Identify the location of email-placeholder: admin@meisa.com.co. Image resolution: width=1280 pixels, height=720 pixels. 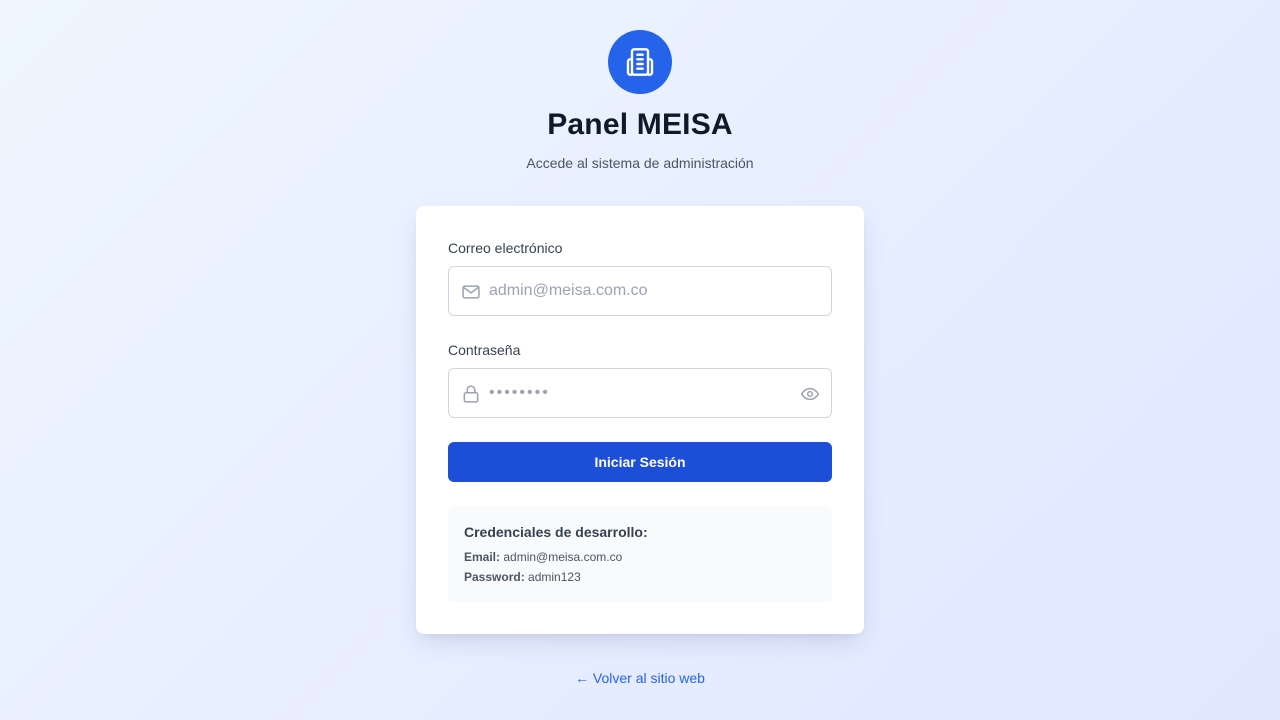
(568, 290).